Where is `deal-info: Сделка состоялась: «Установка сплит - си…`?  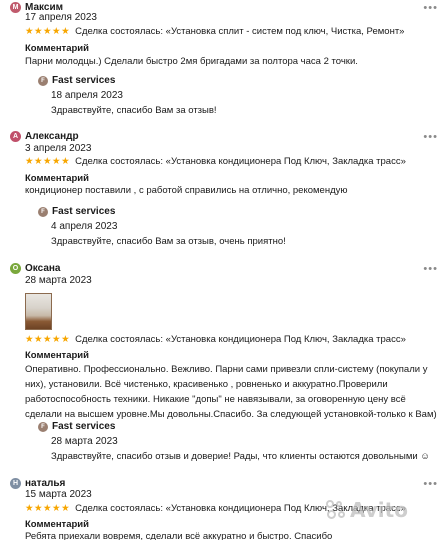
deal-info: Сделка состоялась: «Установка сплит - си… is located at coordinates (240, 31).